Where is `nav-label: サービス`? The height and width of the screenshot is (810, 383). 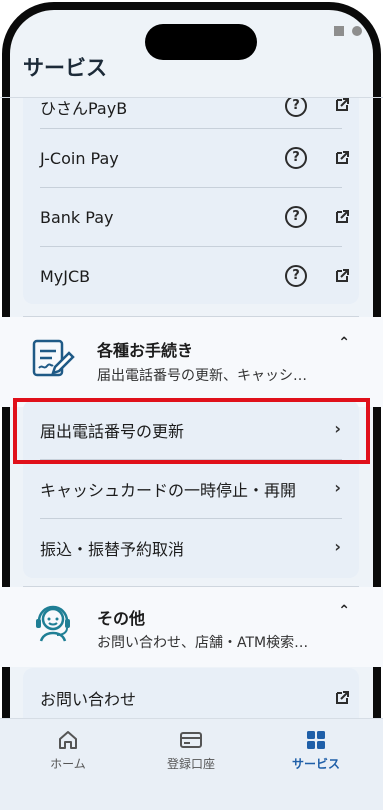
nav-label: サービス is located at coordinates (315, 764).